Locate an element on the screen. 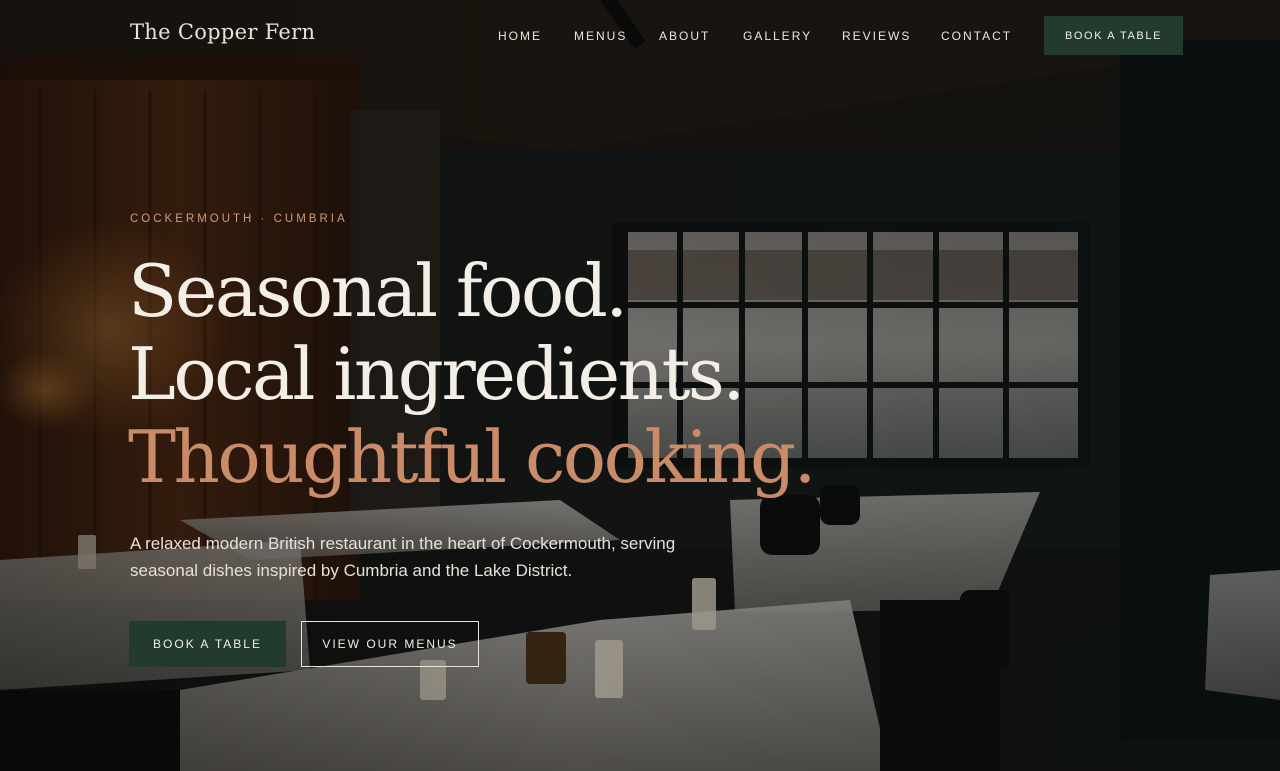 This screenshot has width=1280, height=771. hero-eyebrow: COCKERMOUTH · CUMBRIA is located at coordinates (239, 219).